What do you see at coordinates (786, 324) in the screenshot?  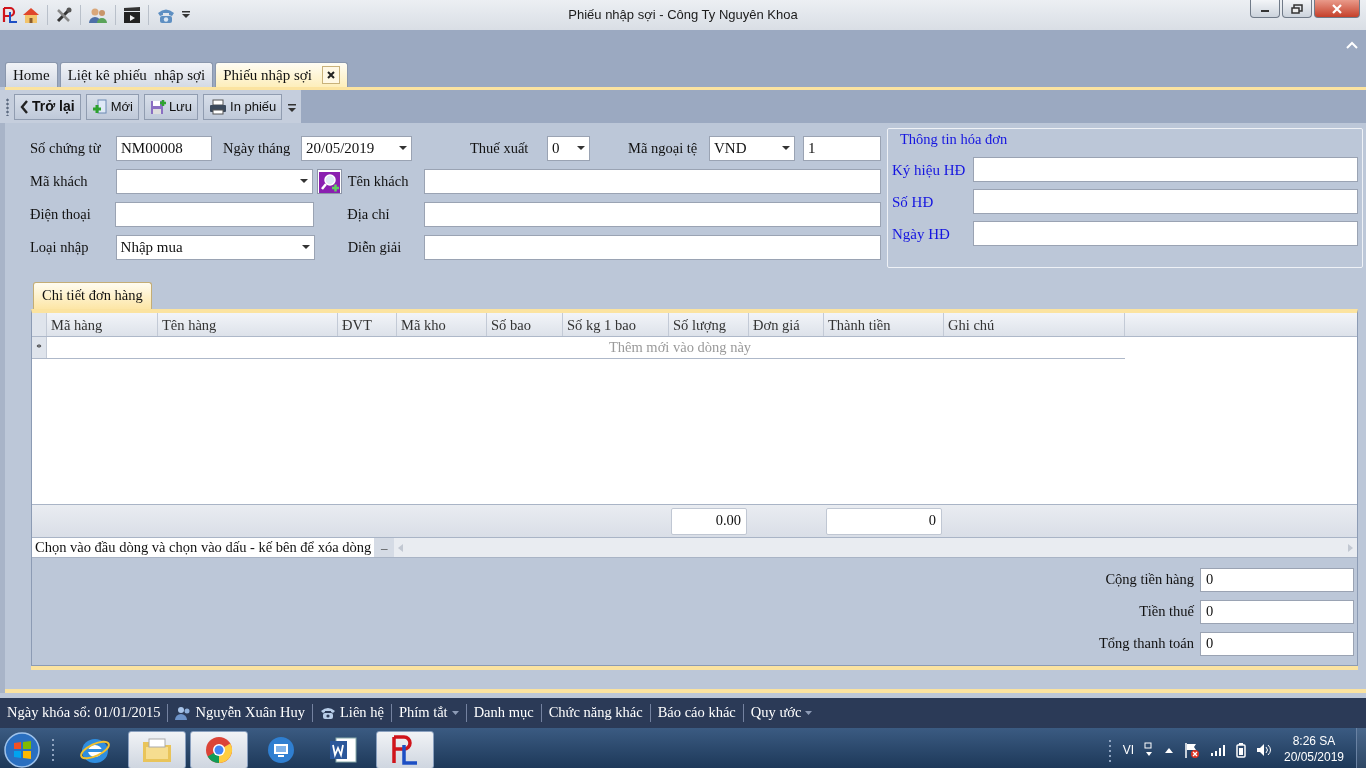 I see `column-header: Đơn giá` at bounding box center [786, 324].